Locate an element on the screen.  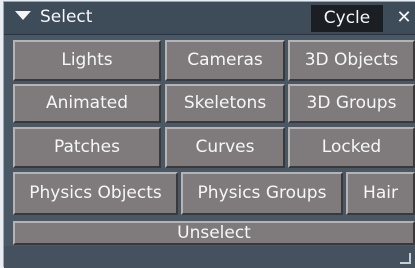
locked-button: Locked is located at coordinates (351, 147).